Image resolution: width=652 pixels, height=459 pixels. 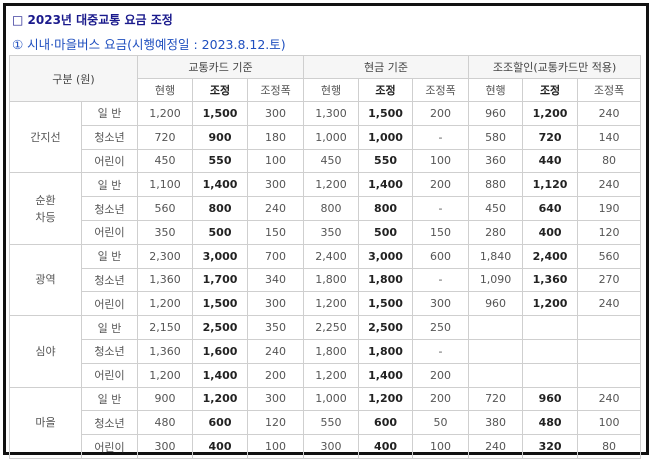 What do you see at coordinates (331, 423) in the screenshot?
I see `fare-current-cell: 550` at bounding box center [331, 423].